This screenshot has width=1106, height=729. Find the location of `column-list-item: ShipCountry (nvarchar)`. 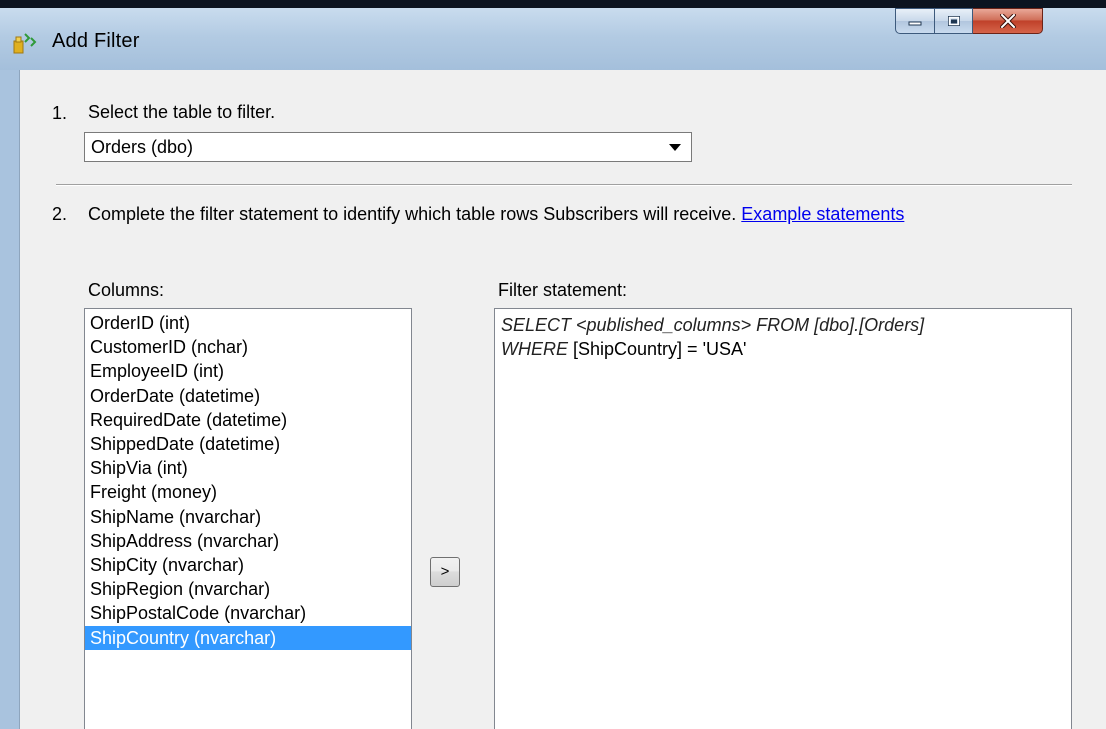

column-list-item: ShipCountry (nvarchar) is located at coordinates (248, 637).